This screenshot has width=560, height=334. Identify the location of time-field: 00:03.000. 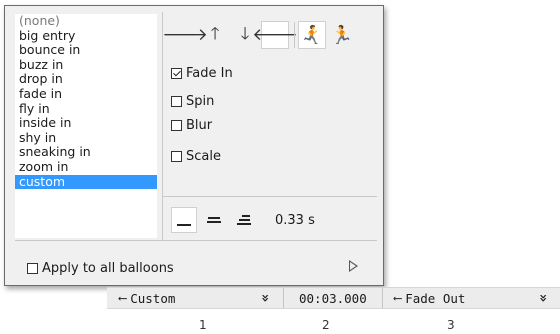
(333, 298).